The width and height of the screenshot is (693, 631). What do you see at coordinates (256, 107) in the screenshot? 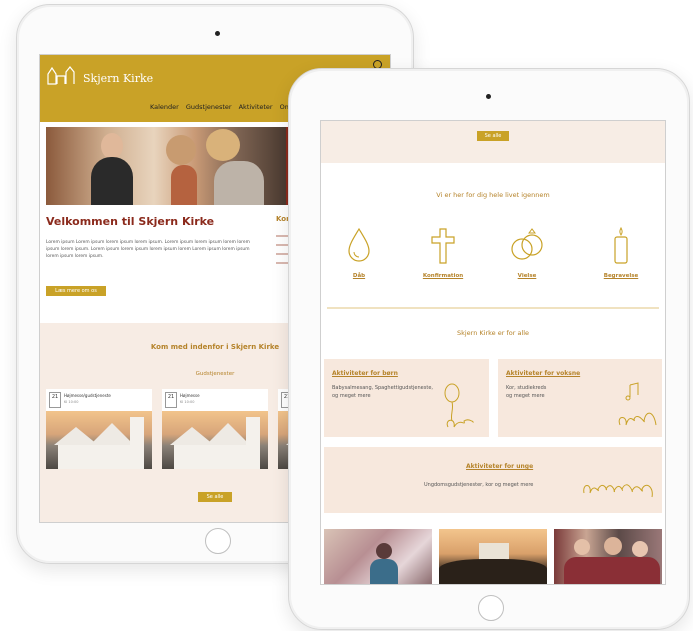
I see `nav-item-aktiviteter: Aktiviteter` at bounding box center [256, 107].